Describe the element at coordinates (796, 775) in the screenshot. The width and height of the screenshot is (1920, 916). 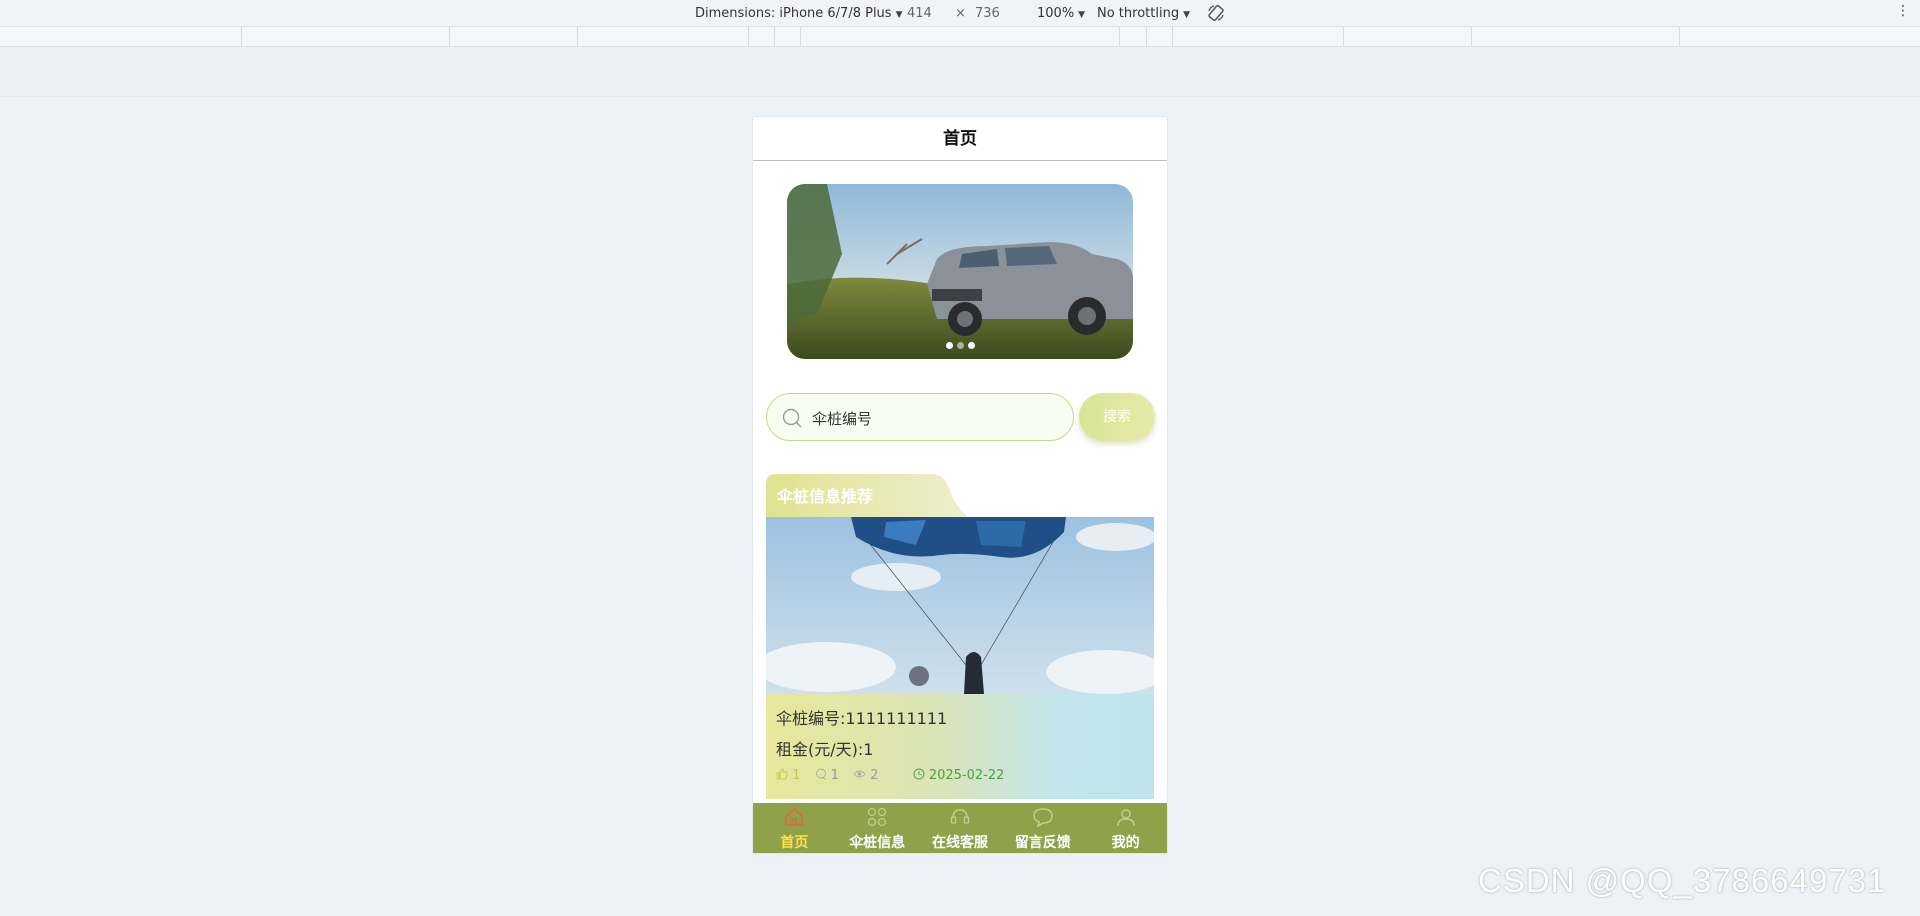
I see `likes-value: 1` at that location.